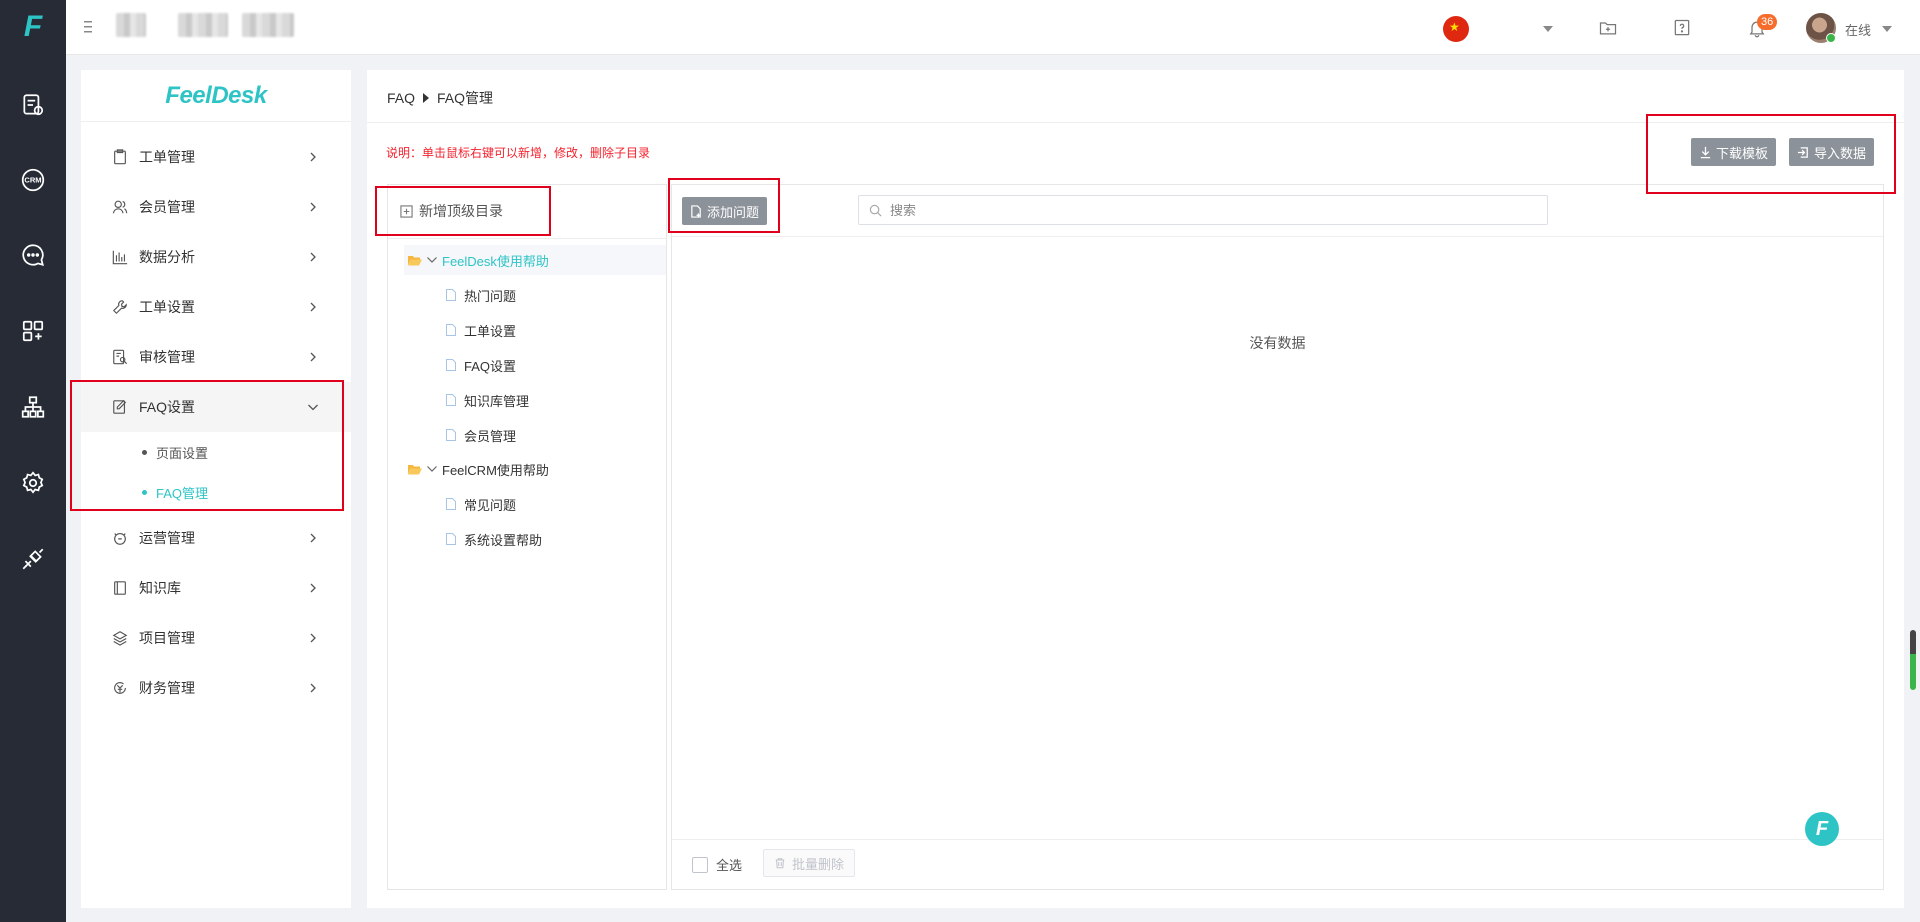  What do you see at coordinates (216, 357) in the screenshot?
I see `menu-item-audit-management: 审核管理` at bounding box center [216, 357].